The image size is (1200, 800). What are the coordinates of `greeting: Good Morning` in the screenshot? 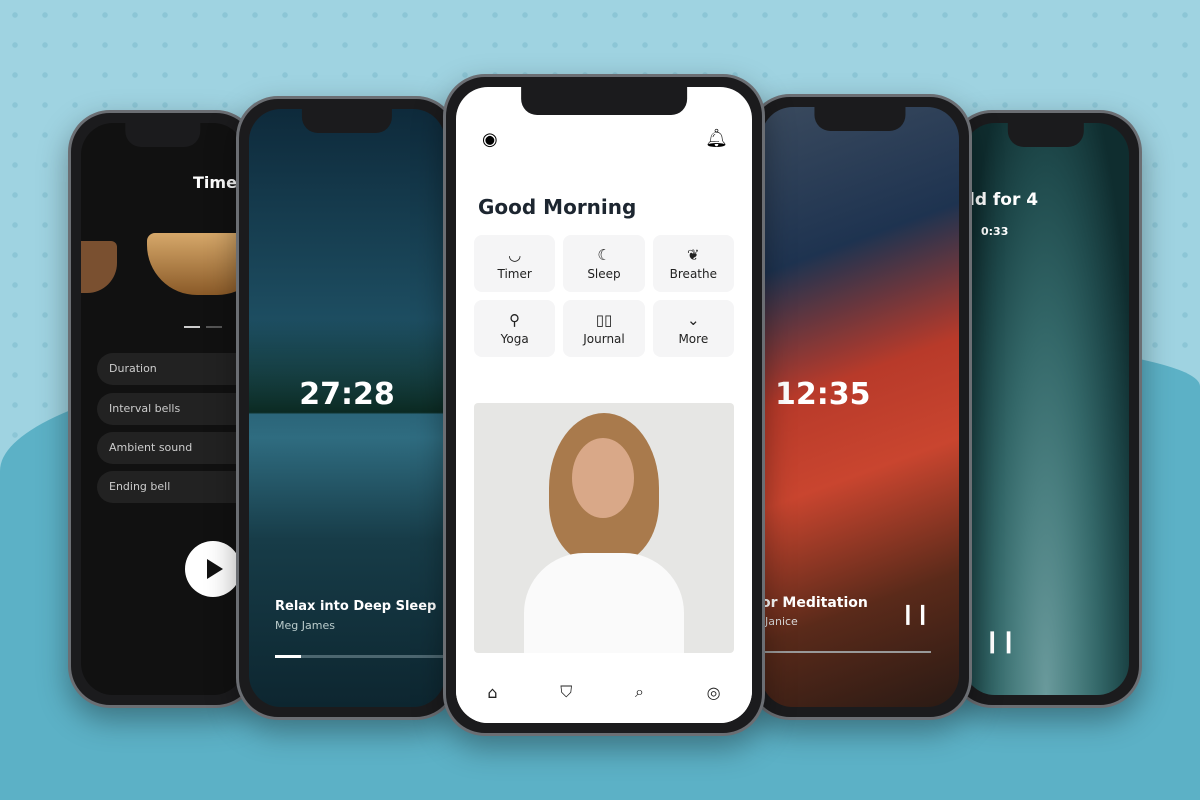 It's located at (557, 207).